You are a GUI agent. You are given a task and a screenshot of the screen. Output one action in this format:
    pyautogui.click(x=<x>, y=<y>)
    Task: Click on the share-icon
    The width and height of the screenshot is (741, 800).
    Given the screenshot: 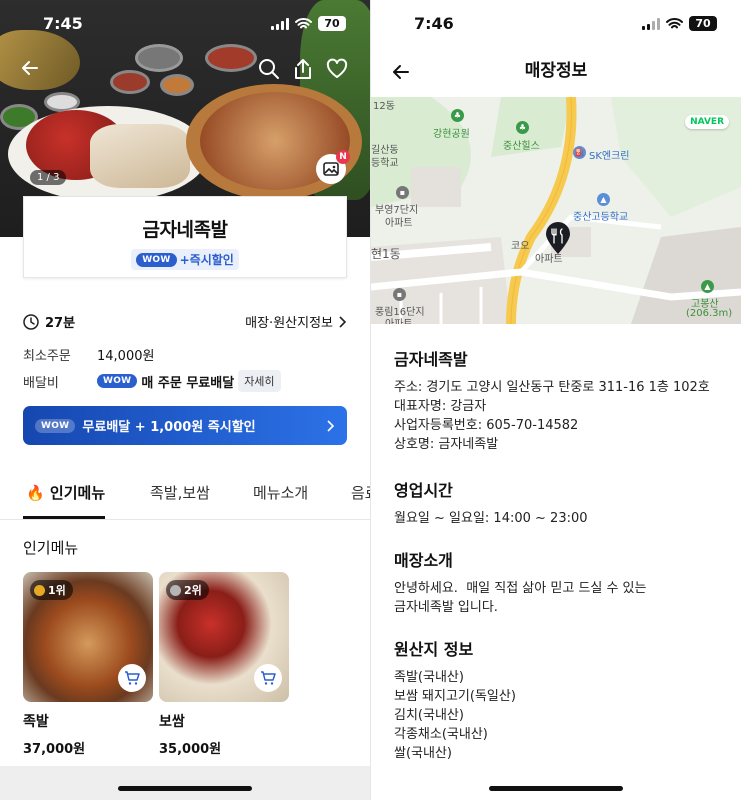 What is the action you would take?
    pyautogui.click(x=303, y=71)
    